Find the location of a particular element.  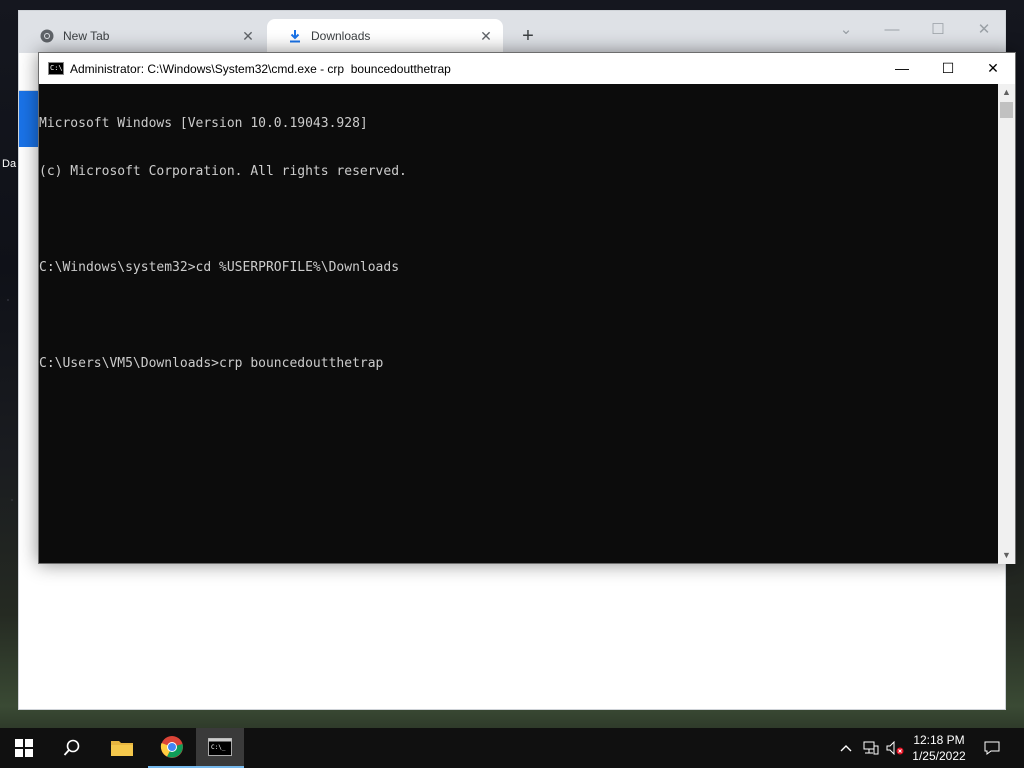

tab-search-dropdown-icon: ⌄ is located at coordinates (846, 30).